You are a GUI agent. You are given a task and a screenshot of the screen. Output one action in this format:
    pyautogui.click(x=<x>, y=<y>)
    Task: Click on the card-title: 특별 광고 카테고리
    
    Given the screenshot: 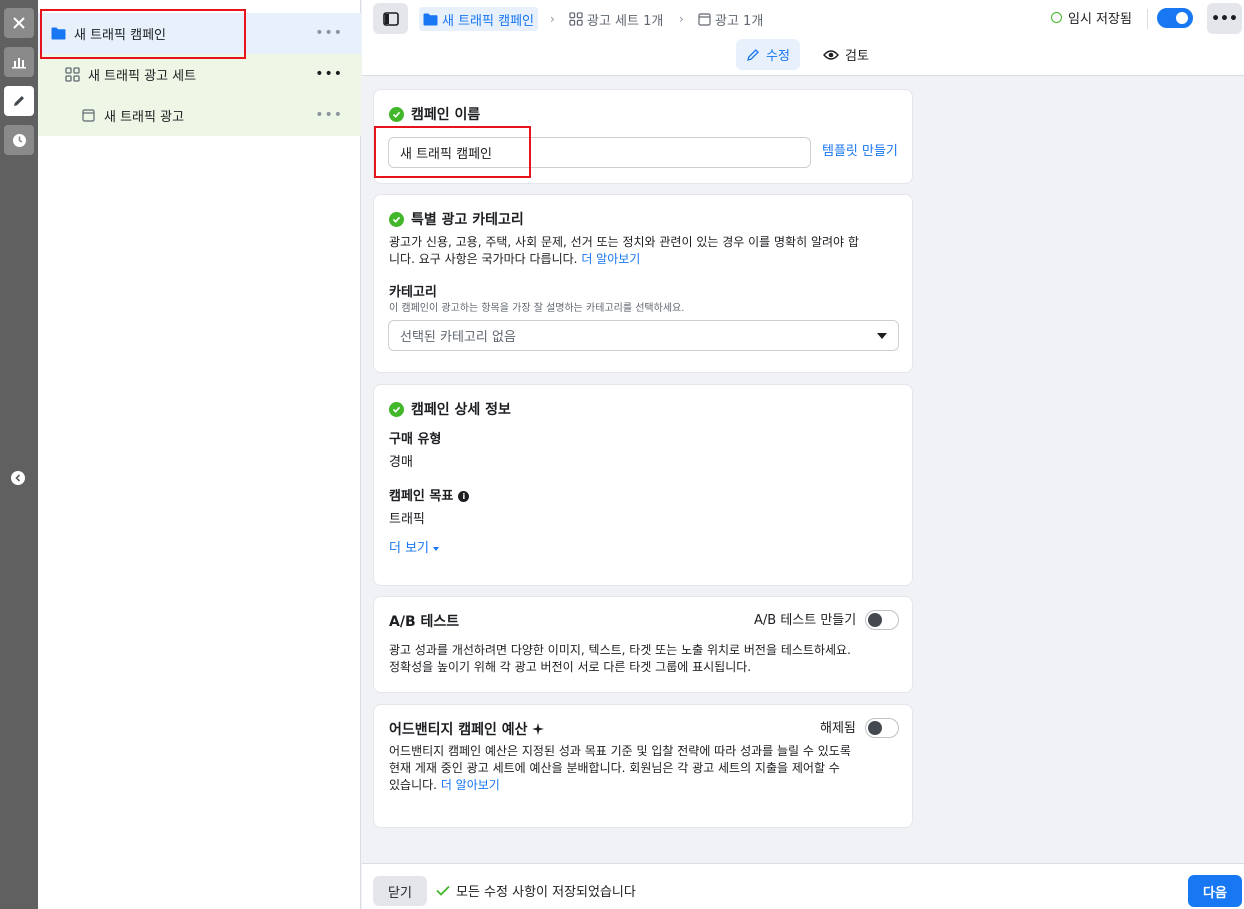 What is the action you would take?
    pyautogui.click(x=456, y=219)
    